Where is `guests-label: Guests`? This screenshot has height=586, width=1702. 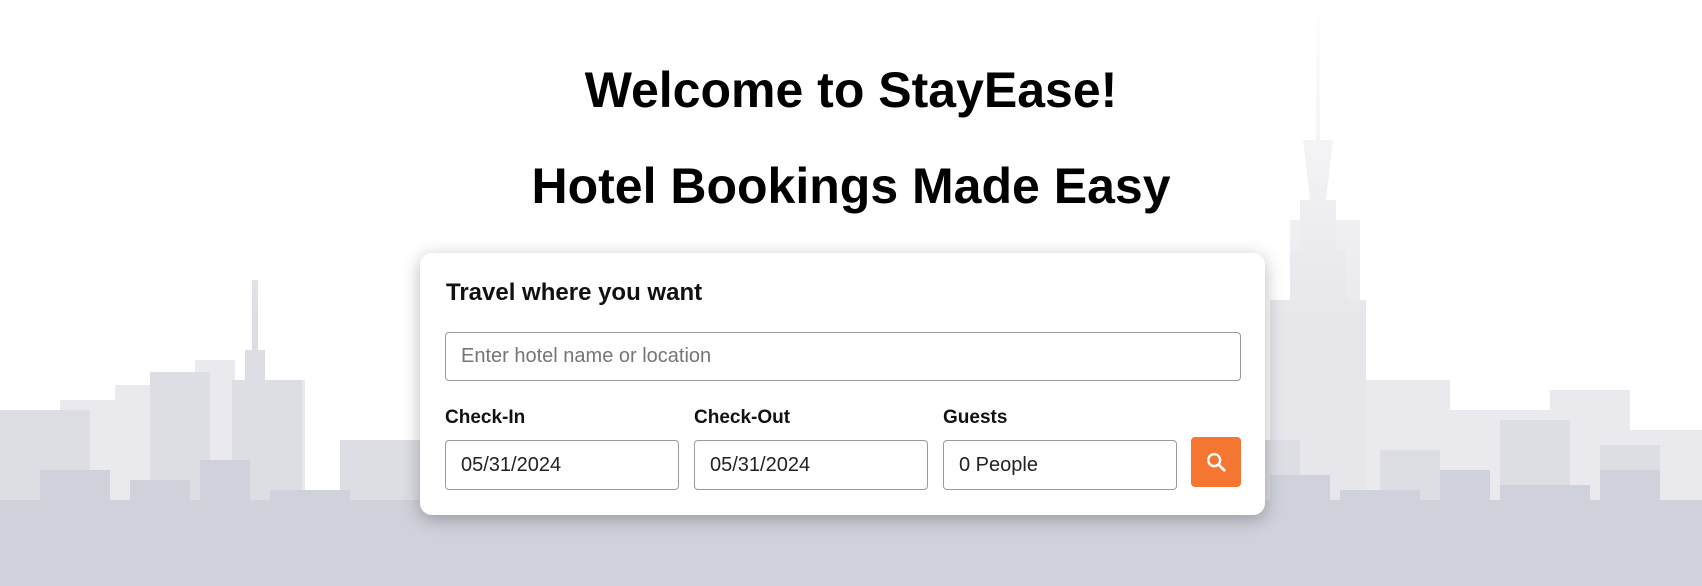 guests-label: Guests is located at coordinates (975, 417).